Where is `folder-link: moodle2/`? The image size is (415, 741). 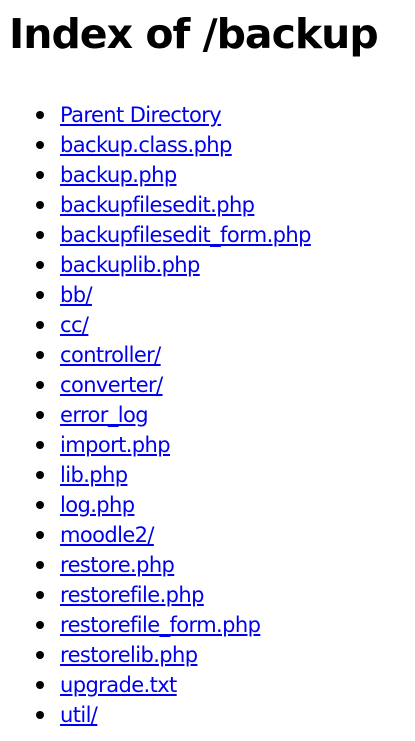
folder-link: moodle2/ is located at coordinates (107, 535).